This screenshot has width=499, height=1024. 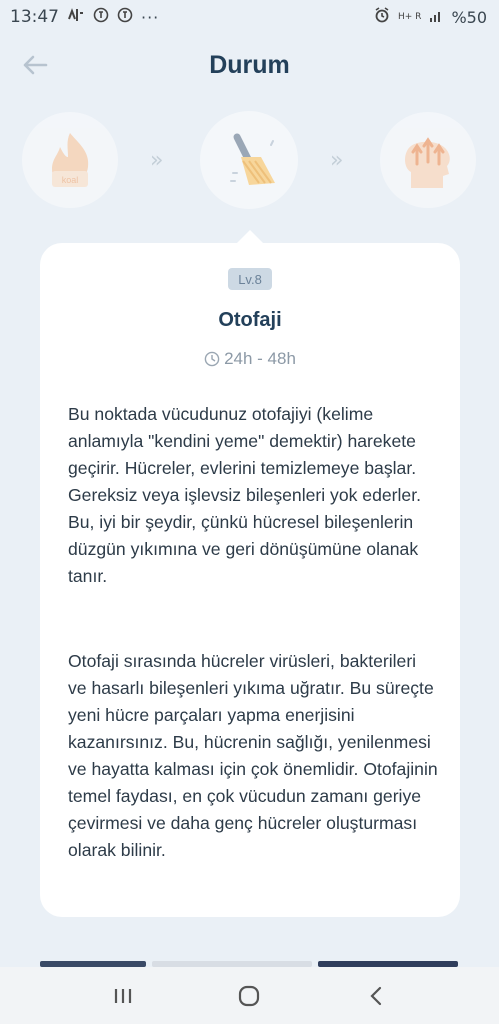 I want to click on stage-autophagy, so click(x=249, y=160).